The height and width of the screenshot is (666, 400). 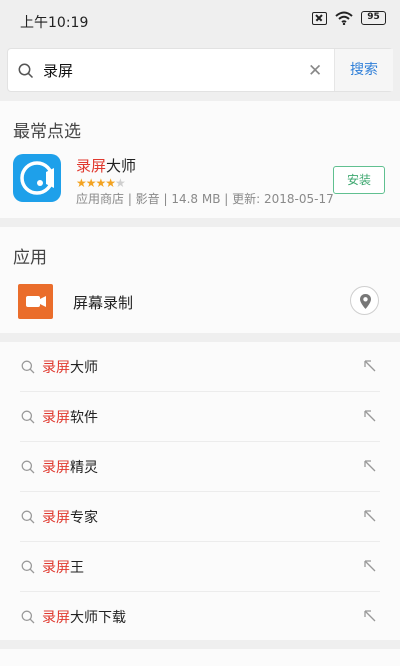 I want to click on status-icons: 95, so click(x=349, y=18).